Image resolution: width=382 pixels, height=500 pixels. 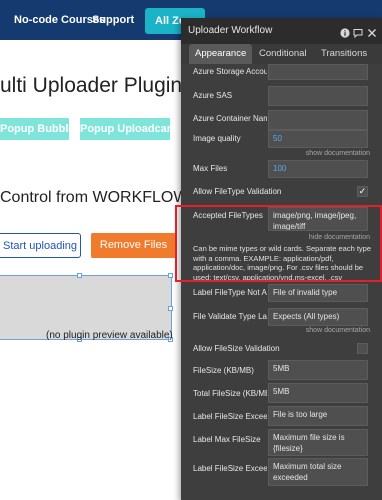 I want to click on total-filesize-input: 5MB, so click(x=318, y=393).